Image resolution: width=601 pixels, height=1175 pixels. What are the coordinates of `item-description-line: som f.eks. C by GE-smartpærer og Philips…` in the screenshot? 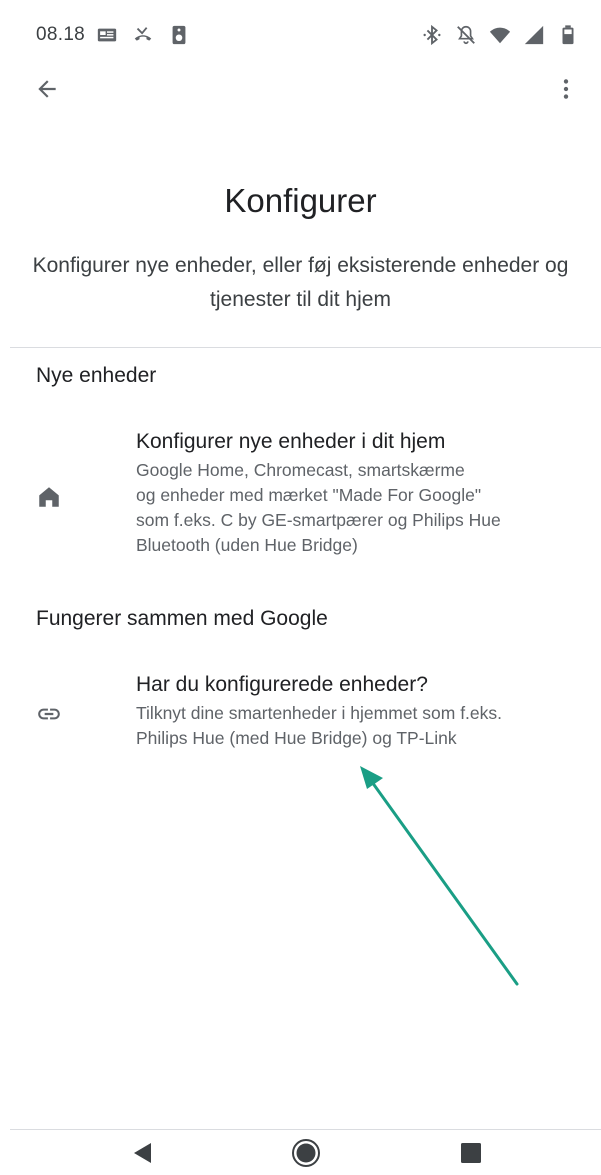 It's located at (318, 520).